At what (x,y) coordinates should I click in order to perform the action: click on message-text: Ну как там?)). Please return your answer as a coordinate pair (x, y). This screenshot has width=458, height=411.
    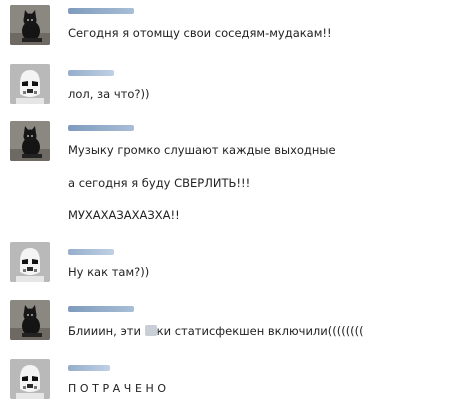
    Looking at the image, I should click on (109, 272).